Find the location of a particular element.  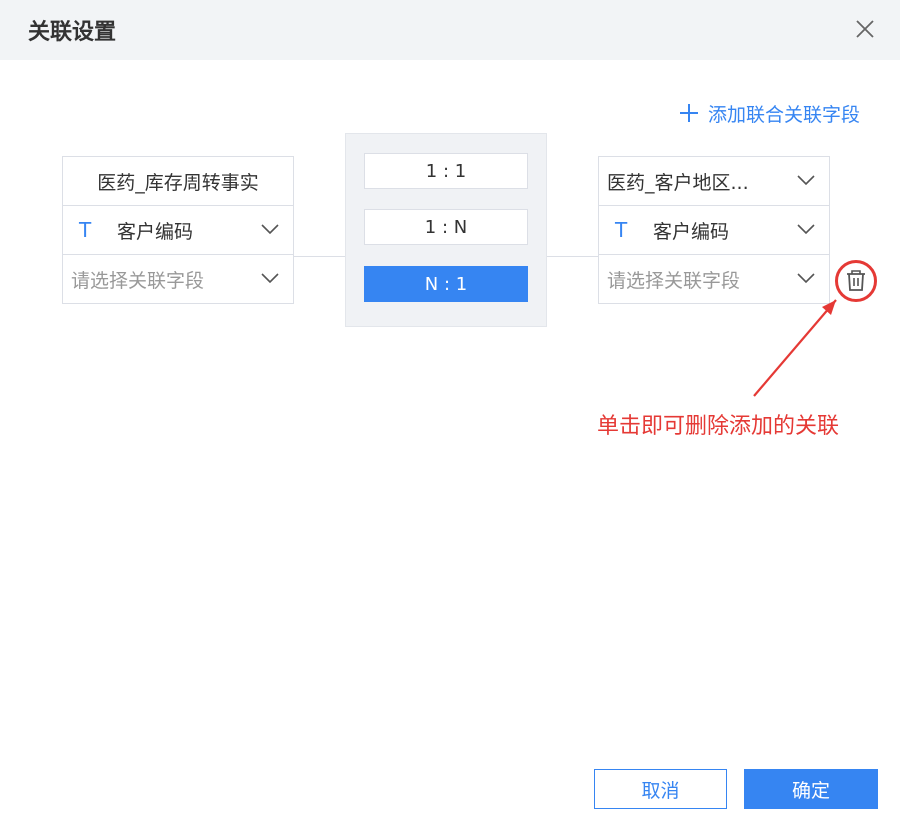

dialog-header: 关联设置 is located at coordinates (450, 30).